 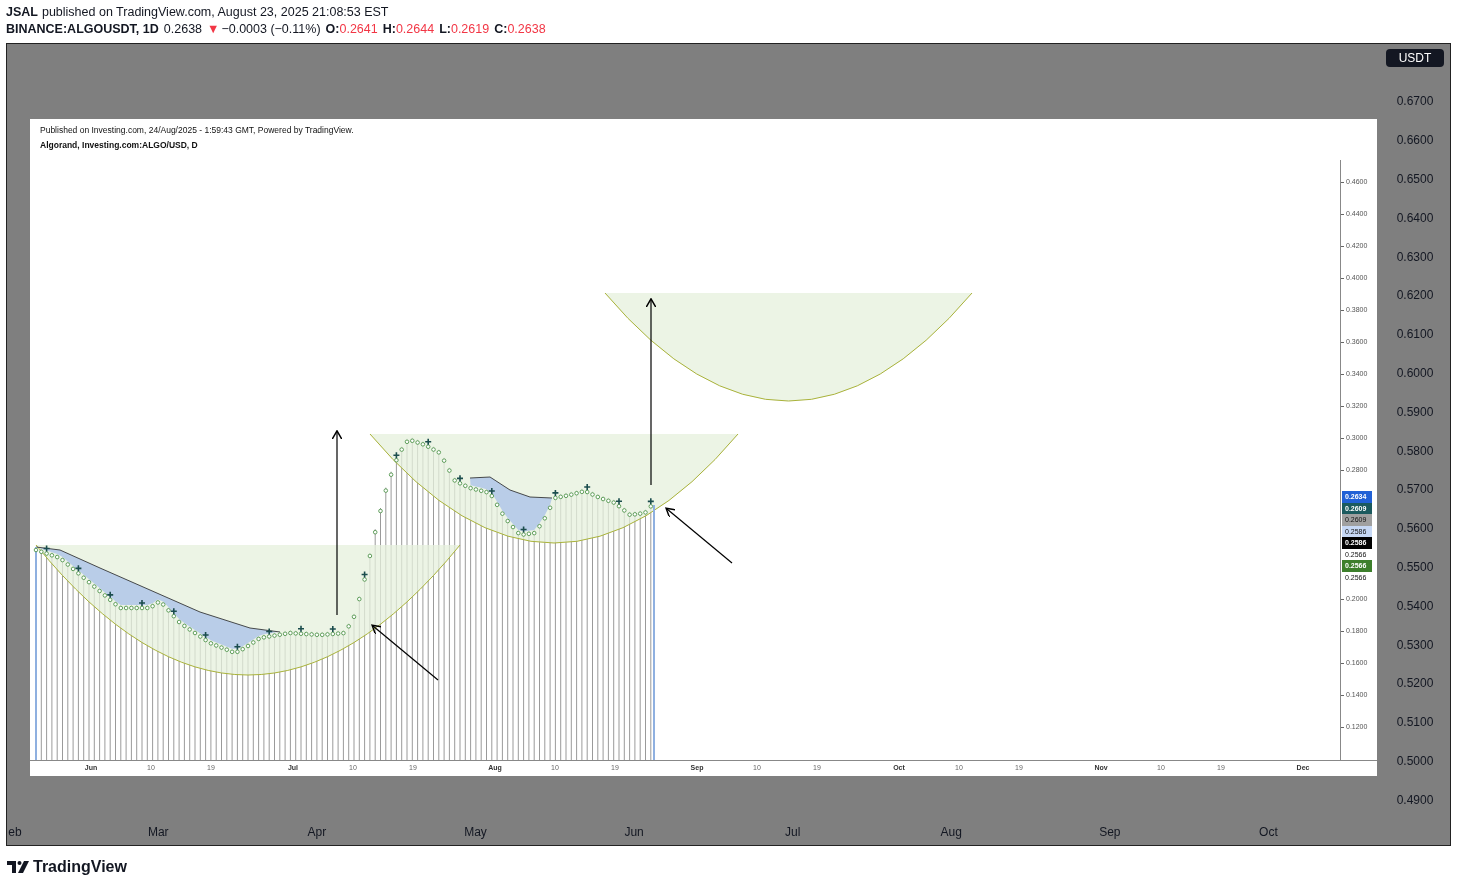 I want to click on price-label: 0.6100, so click(x=1415, y=335).